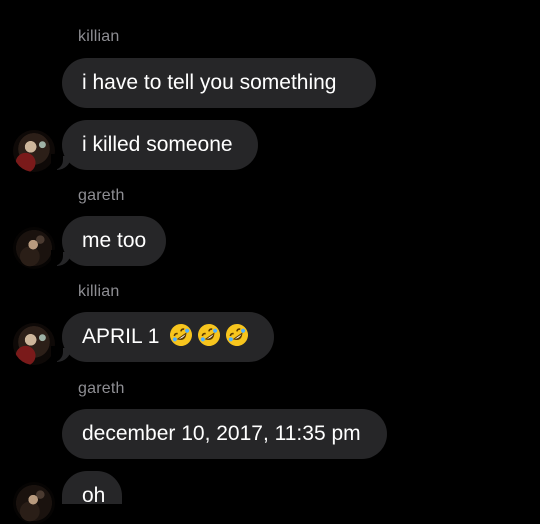  What do you see at coordinates (209, 82) in the screenshot?
I see `message-text: i have to tell you something` at bounding box center [209, 82].